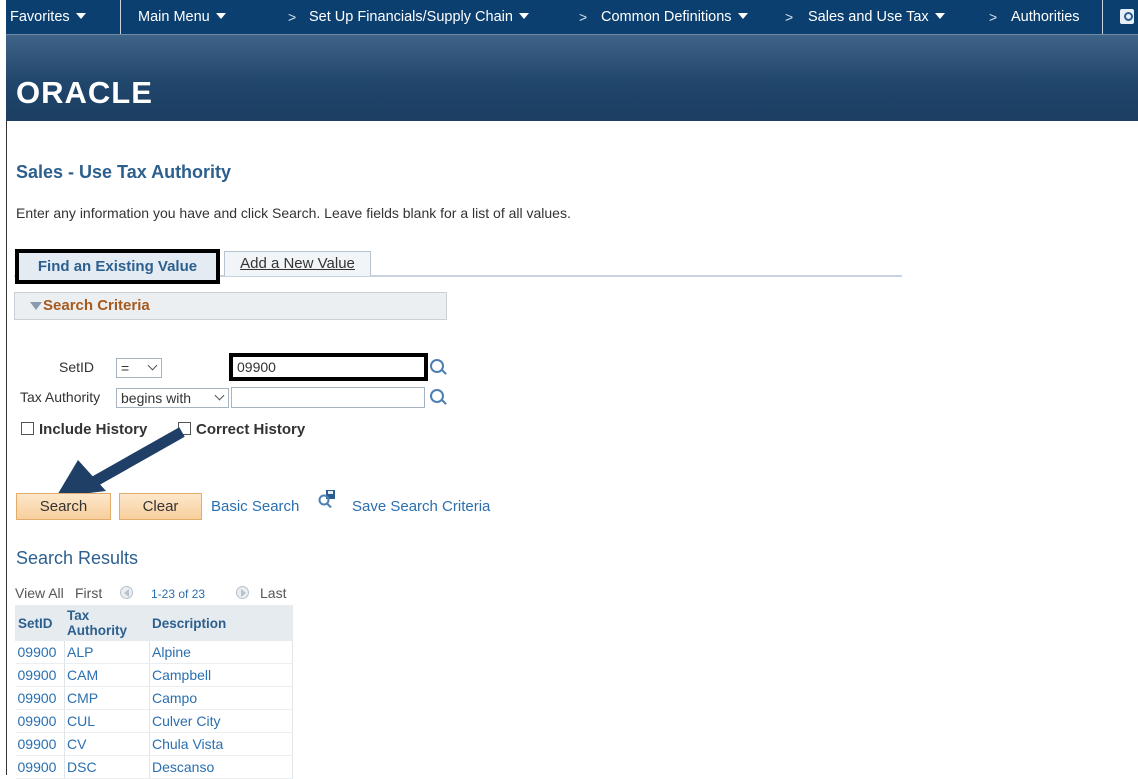 This screenshot has width=1138, height=779. I want to click on tab-find-existing-value: Find an Existing Value, so click(117, 266).